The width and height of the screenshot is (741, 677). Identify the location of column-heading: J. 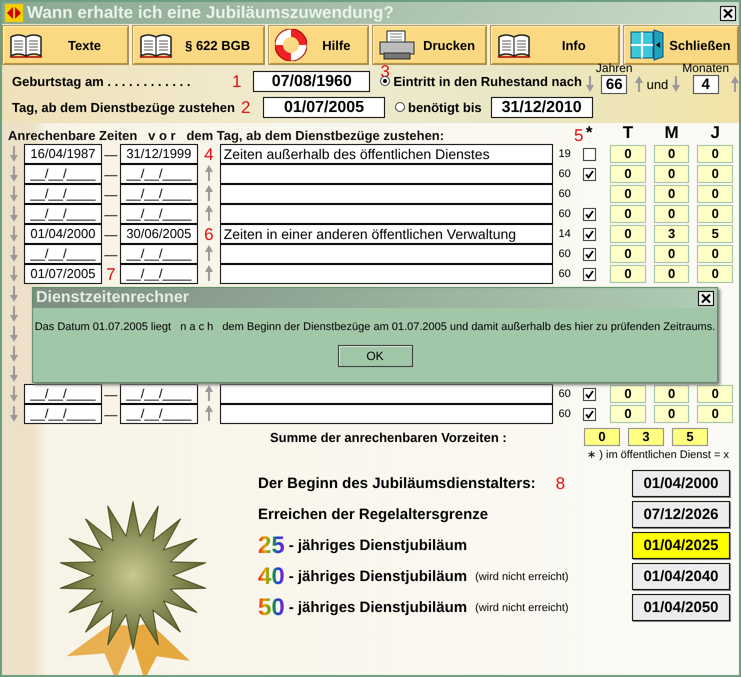
(715, 133).